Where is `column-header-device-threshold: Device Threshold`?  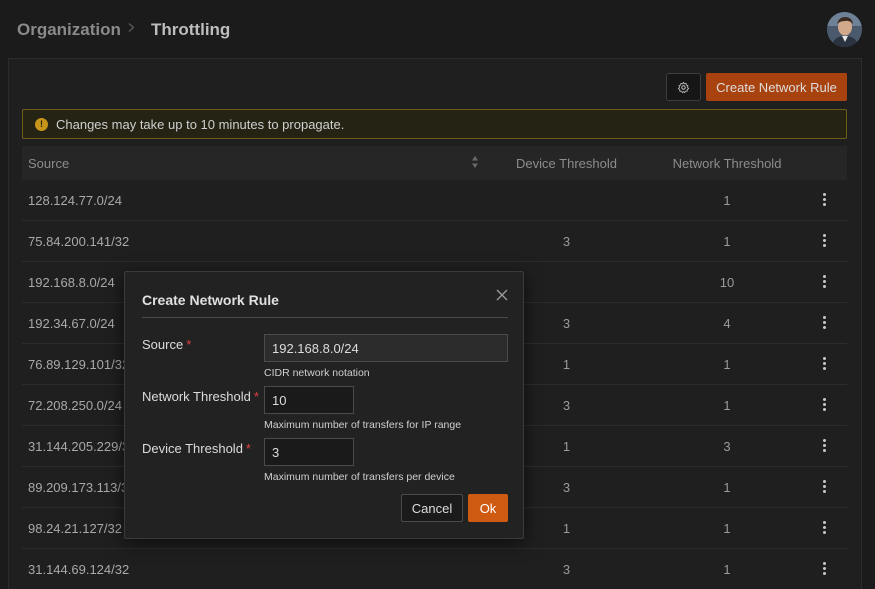
column-header-device-threshold: Device Threshold is located at coordinates (566, 163).